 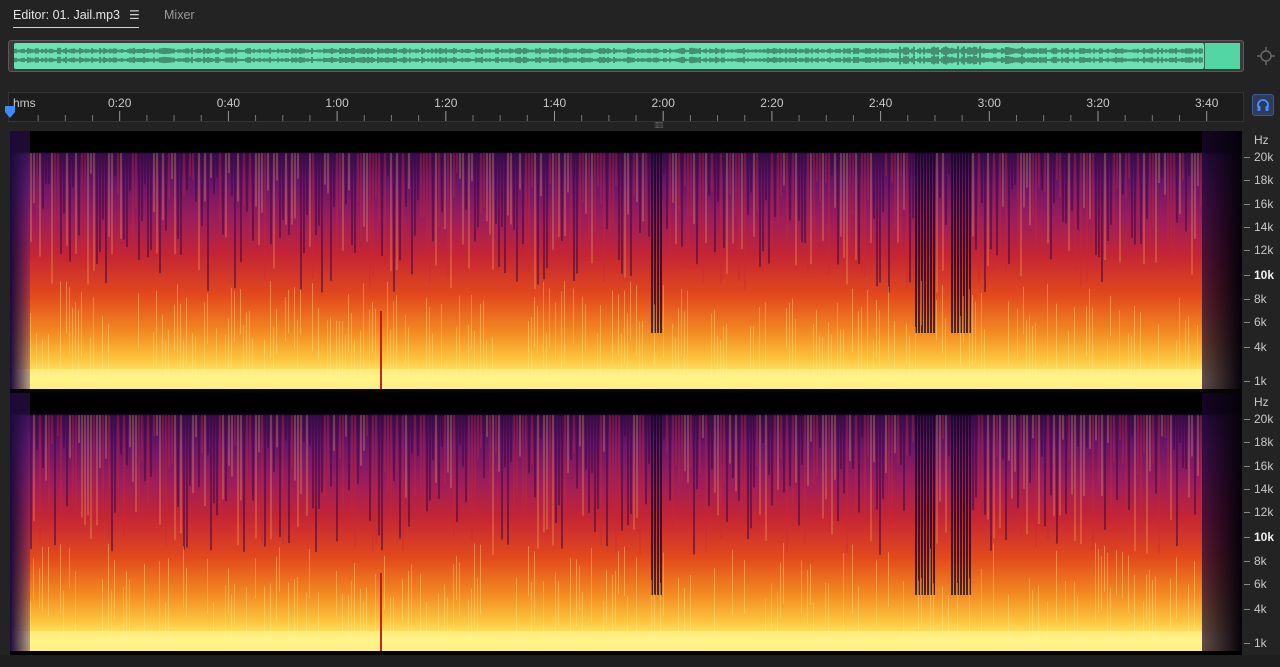 What do you see at coordinates (1262, 522) in the screenshot?
I see `frequency-axis-right: Hz 20k 18k 16k 14k 12k 10k 8k 6k 4k 1k` at bounding box center [1262, 522].